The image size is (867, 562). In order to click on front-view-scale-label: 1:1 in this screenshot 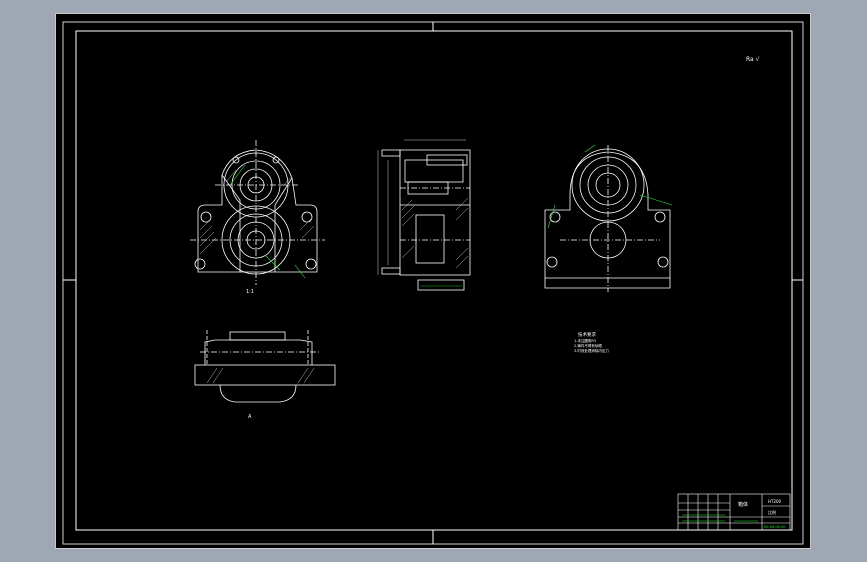, I will do `click(250, 292)`.